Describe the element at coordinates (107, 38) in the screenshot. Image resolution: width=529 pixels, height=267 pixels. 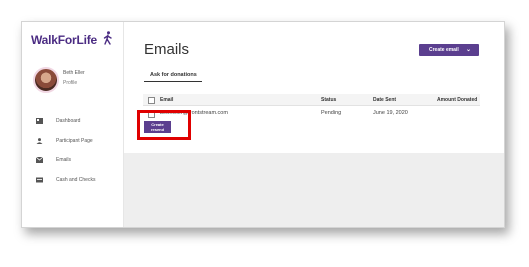
I see `walker-icon` at that location.